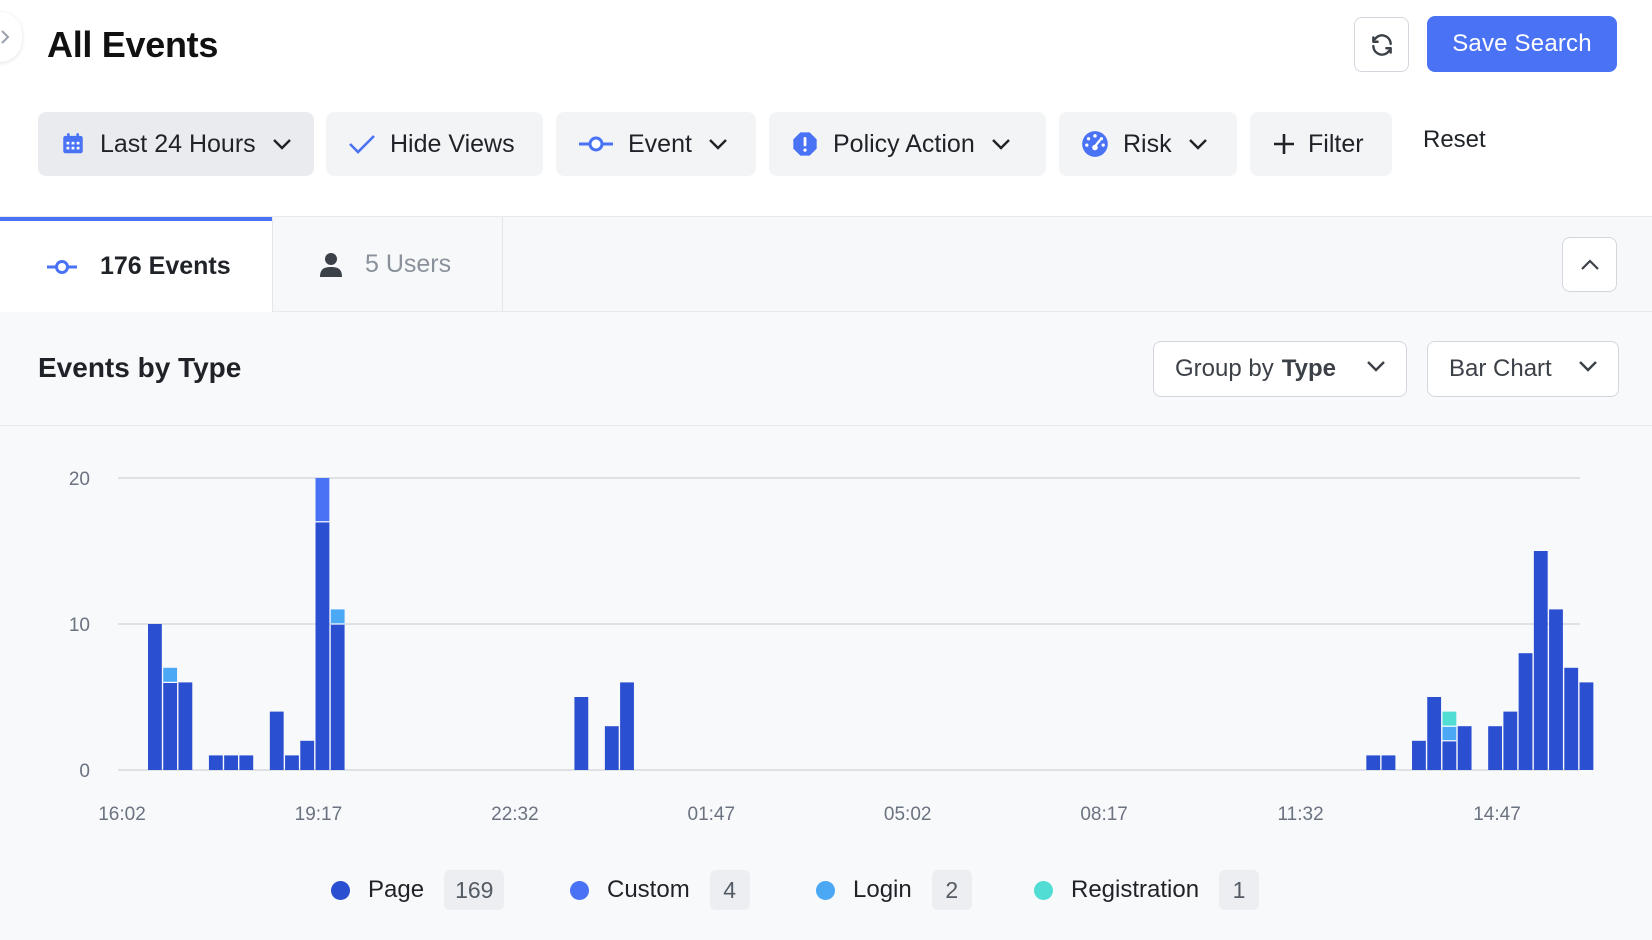  What do you see at coordinates (826, 264) in the screenshot?
I see `results-tabs: 176 Events 5 Users` at bounding box center [826, 264].